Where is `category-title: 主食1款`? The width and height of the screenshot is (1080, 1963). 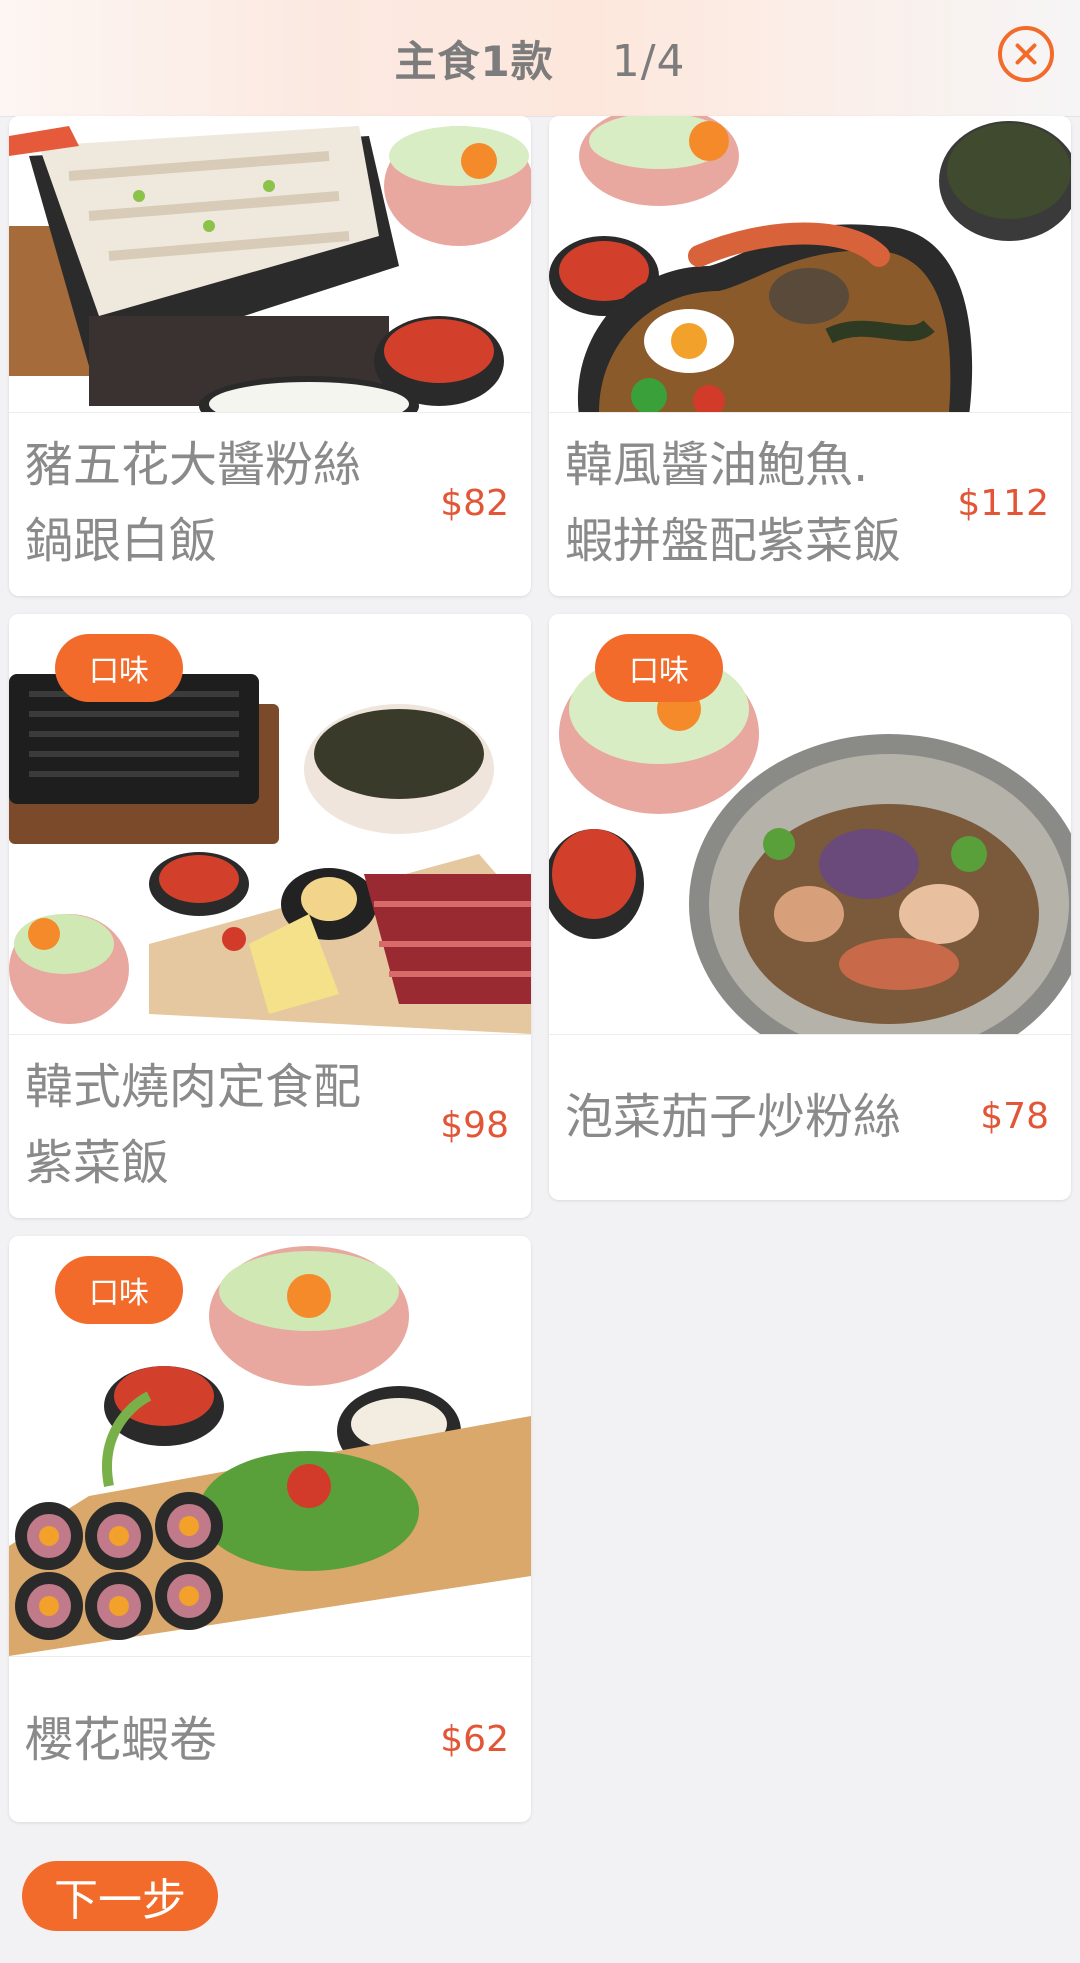 category-title: 主食1款 is located at coordinates (474, 61).